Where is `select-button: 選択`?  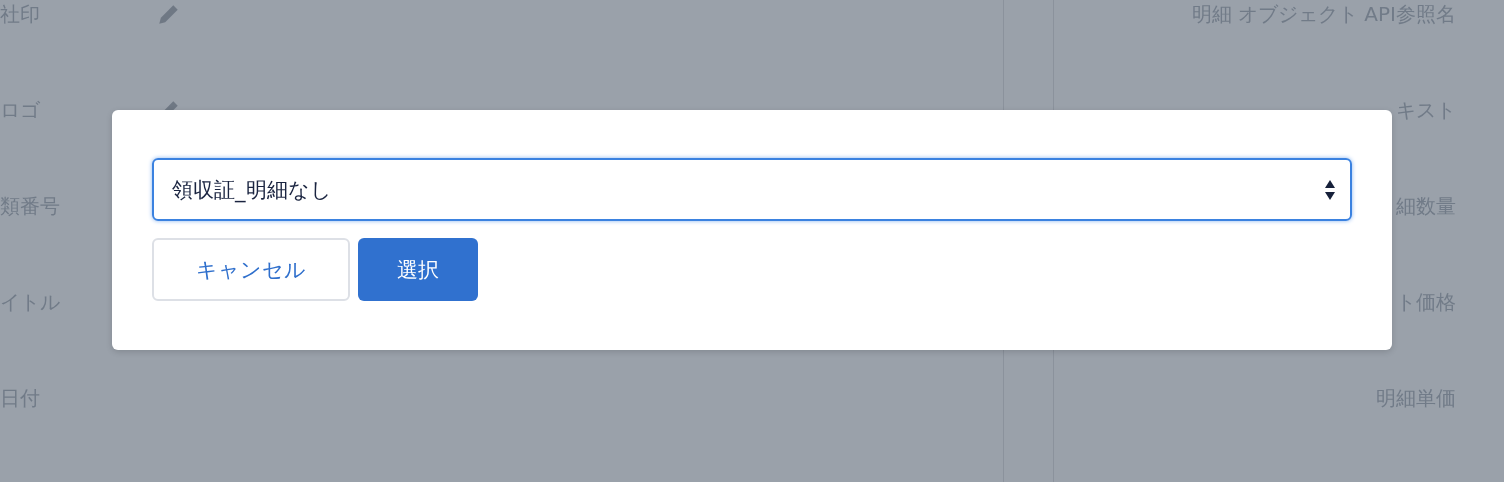
select-button: 選択 is located at coordinates (418, 269).